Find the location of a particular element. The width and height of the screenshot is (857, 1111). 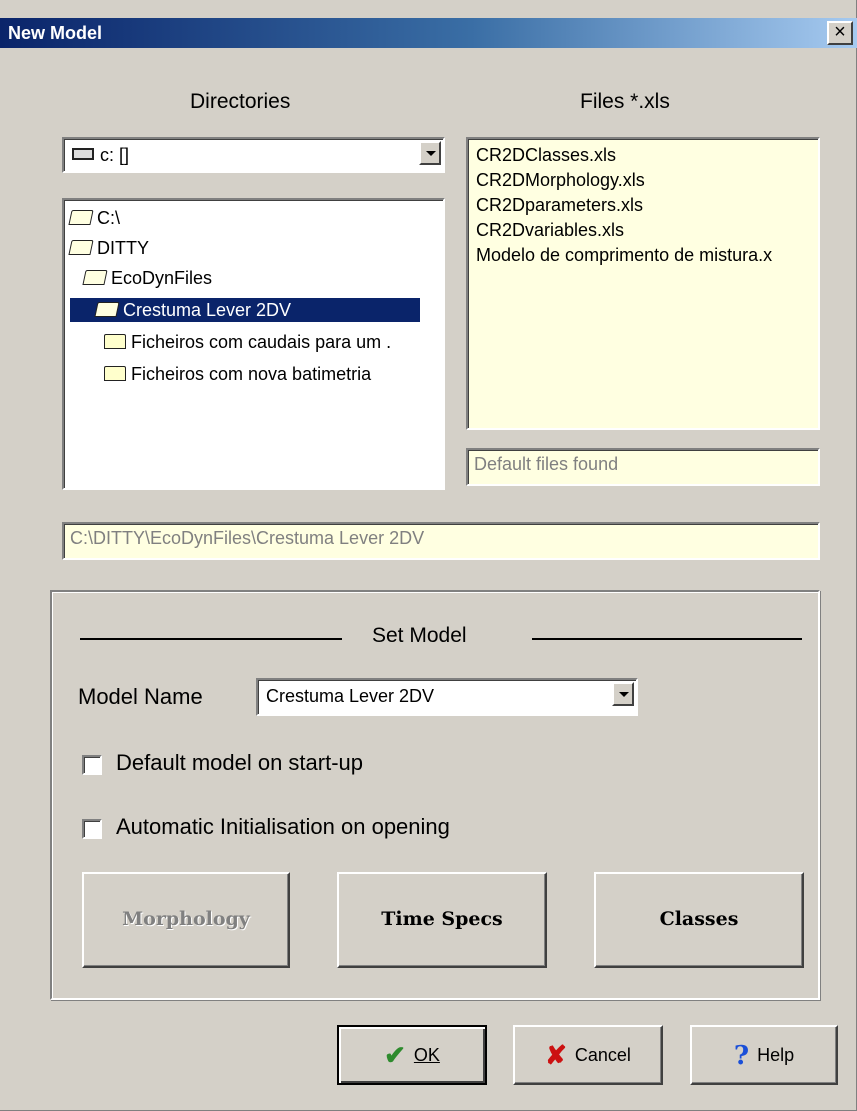

tree-item-ditty: DITTY is located at coordinates (108, 248).